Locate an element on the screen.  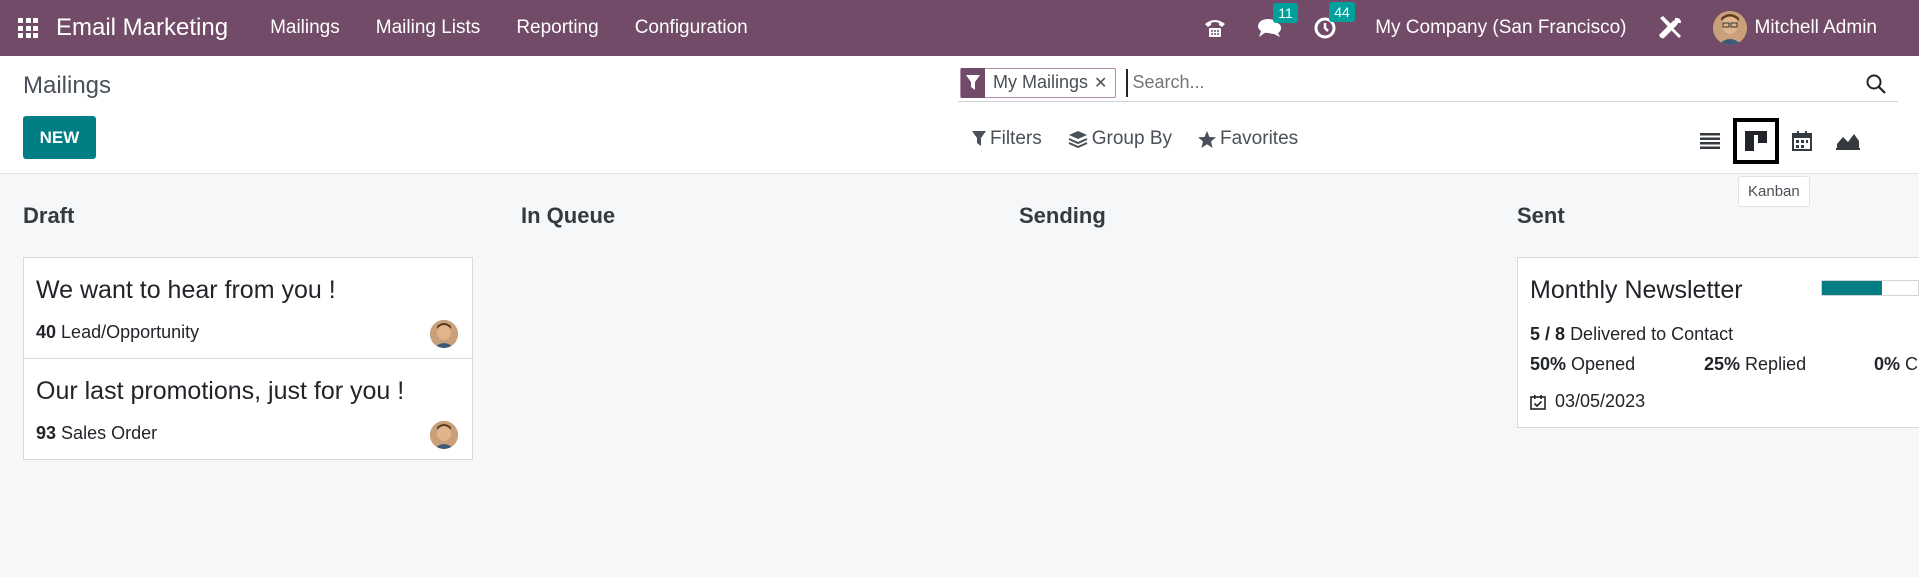
group-by-button: Group By is located at coordinates (1120, 139).